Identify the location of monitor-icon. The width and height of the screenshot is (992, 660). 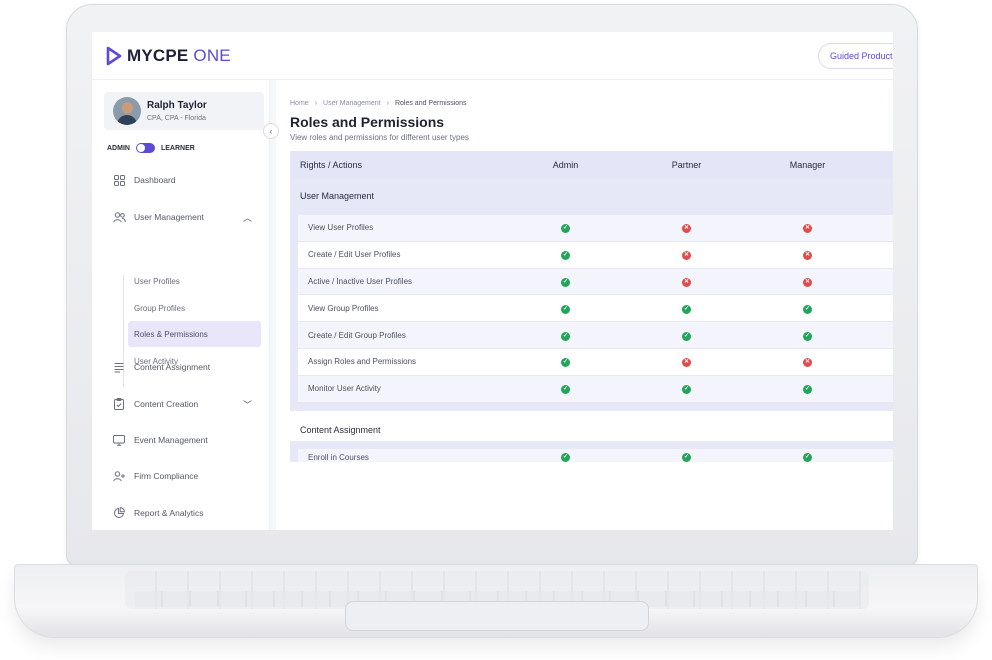
(119, 440).